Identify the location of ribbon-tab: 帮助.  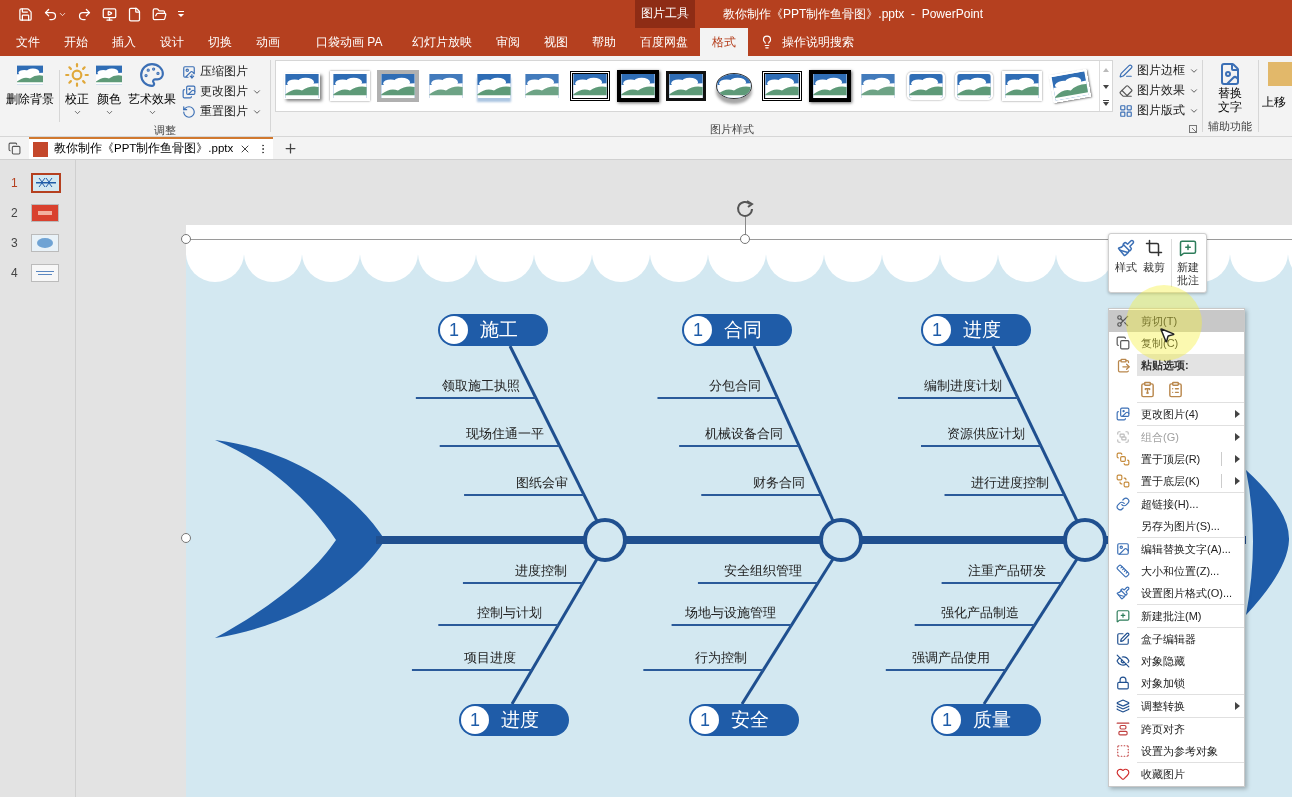
(604, 42).